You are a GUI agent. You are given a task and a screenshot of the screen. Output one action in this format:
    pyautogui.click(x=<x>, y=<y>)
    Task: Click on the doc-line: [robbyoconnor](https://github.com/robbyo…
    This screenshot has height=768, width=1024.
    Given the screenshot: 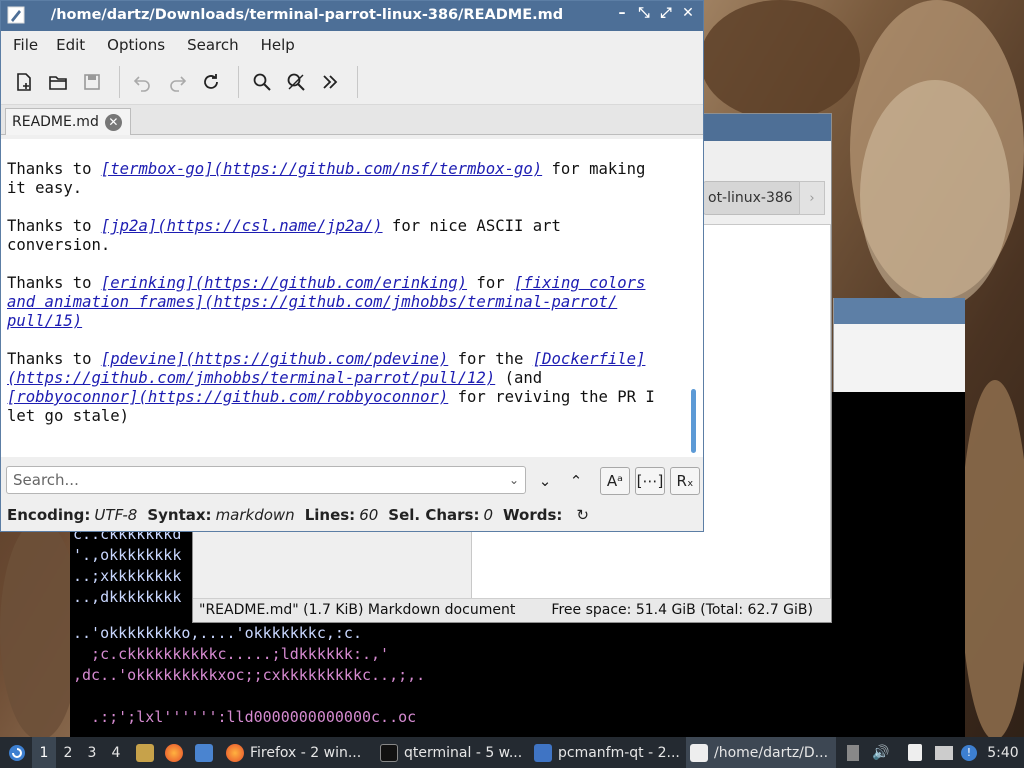 What is the action you would take?
    pyautogui.click(x=331, y=397)
    